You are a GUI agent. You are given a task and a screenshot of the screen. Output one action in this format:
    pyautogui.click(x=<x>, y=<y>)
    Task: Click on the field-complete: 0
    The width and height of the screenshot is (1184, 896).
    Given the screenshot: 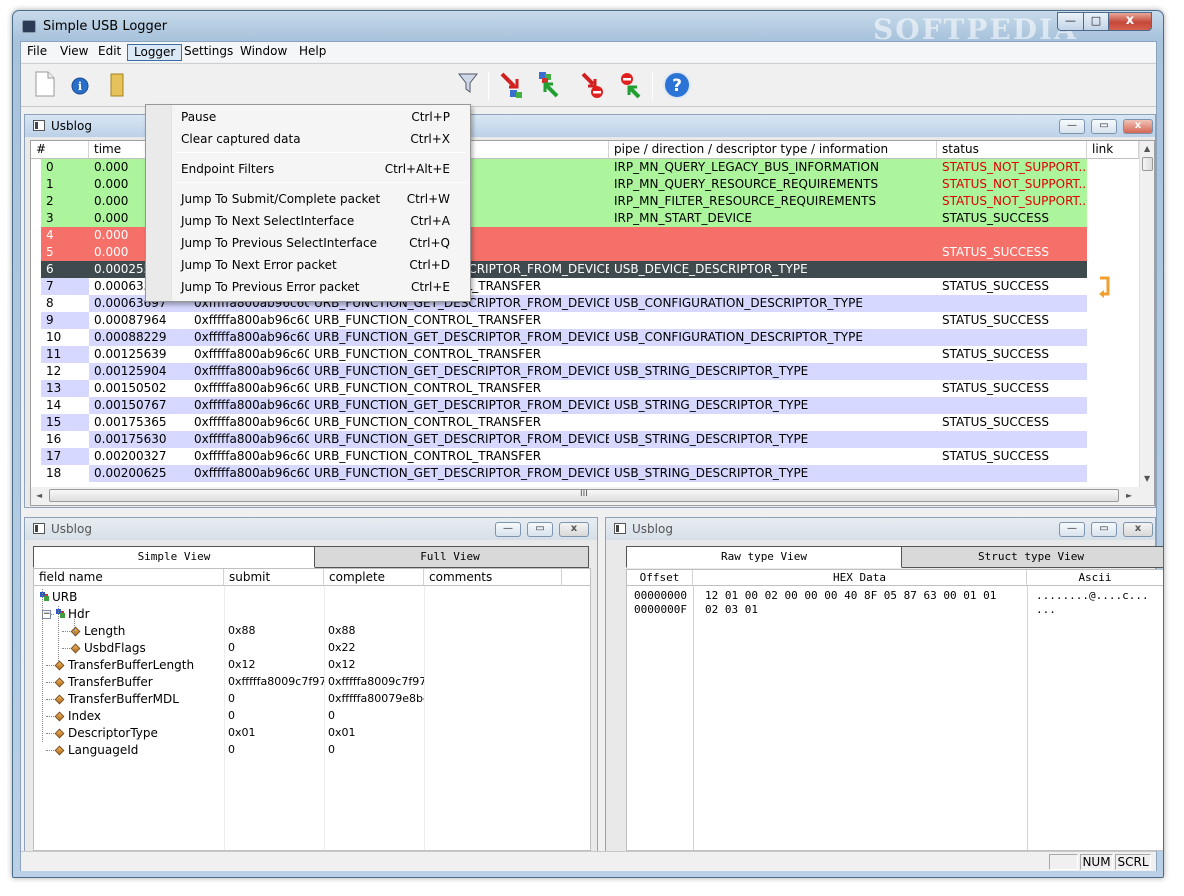 What is the action you would take?
    pyautogui.click(x=331, y=749)
    